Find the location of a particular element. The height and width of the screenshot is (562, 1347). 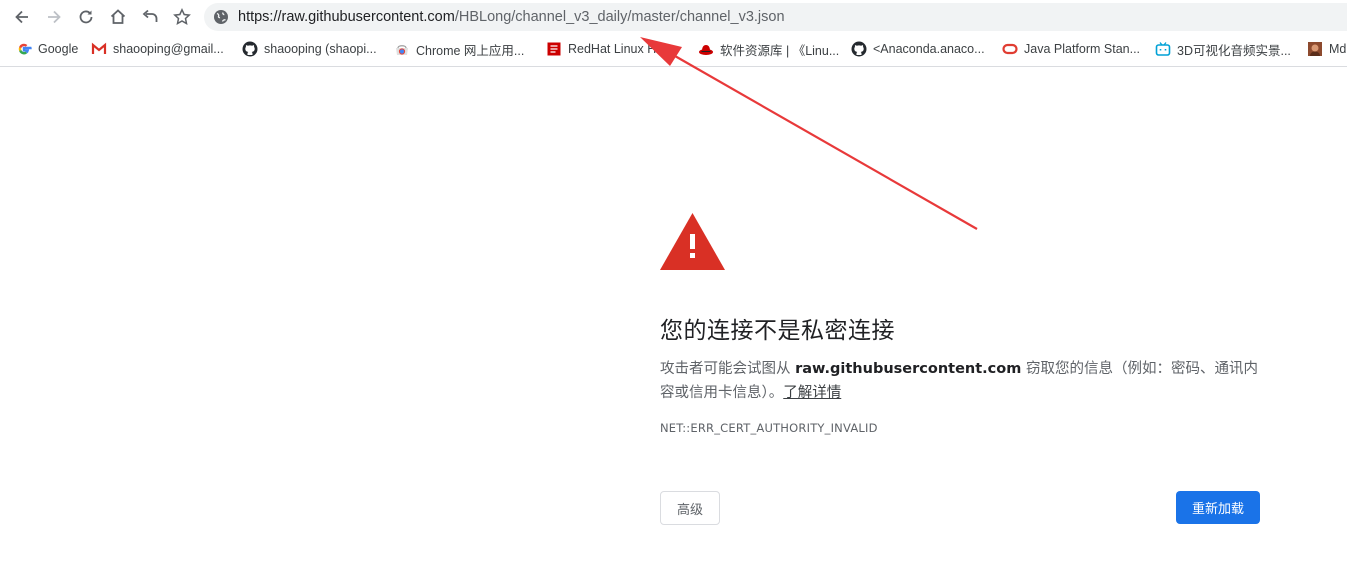

reload-toolbar-button is located at coordinates (86, 17).